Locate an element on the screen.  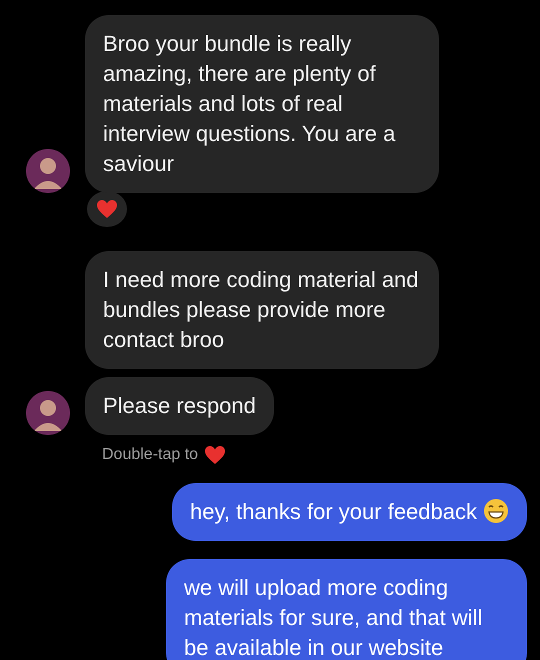
hint-text: Double-tap to is located at coordinates (150, 455).